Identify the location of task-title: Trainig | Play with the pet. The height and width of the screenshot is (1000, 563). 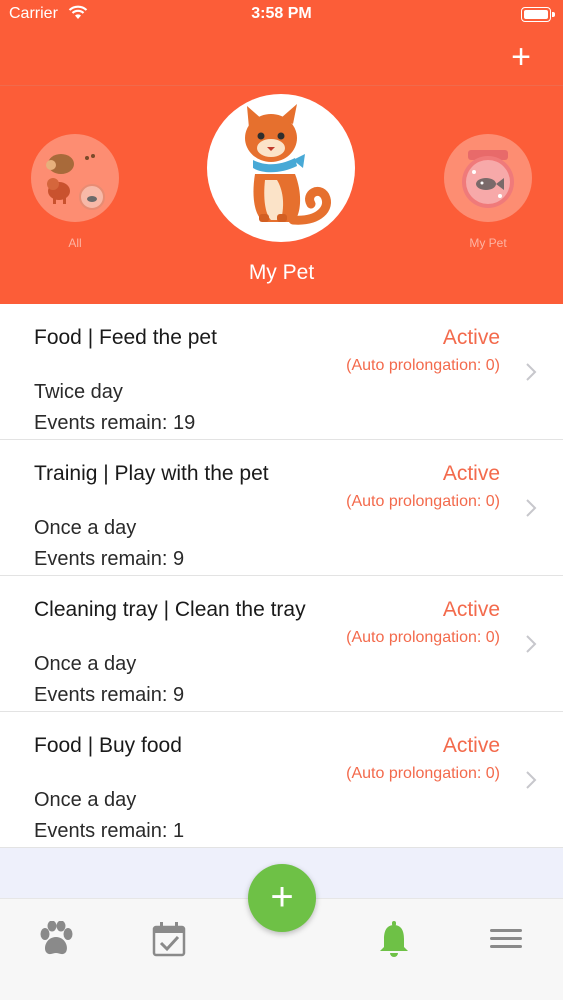
(151, 473).